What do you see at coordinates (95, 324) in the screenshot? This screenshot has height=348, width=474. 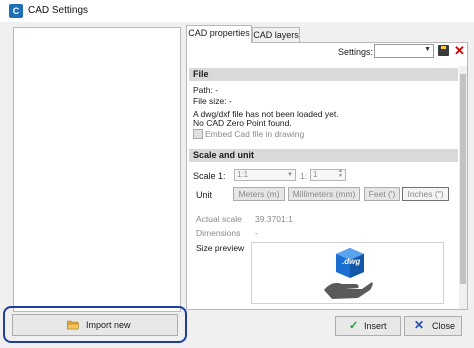 I see `highlight-outline` at bounding box center [95, 324].